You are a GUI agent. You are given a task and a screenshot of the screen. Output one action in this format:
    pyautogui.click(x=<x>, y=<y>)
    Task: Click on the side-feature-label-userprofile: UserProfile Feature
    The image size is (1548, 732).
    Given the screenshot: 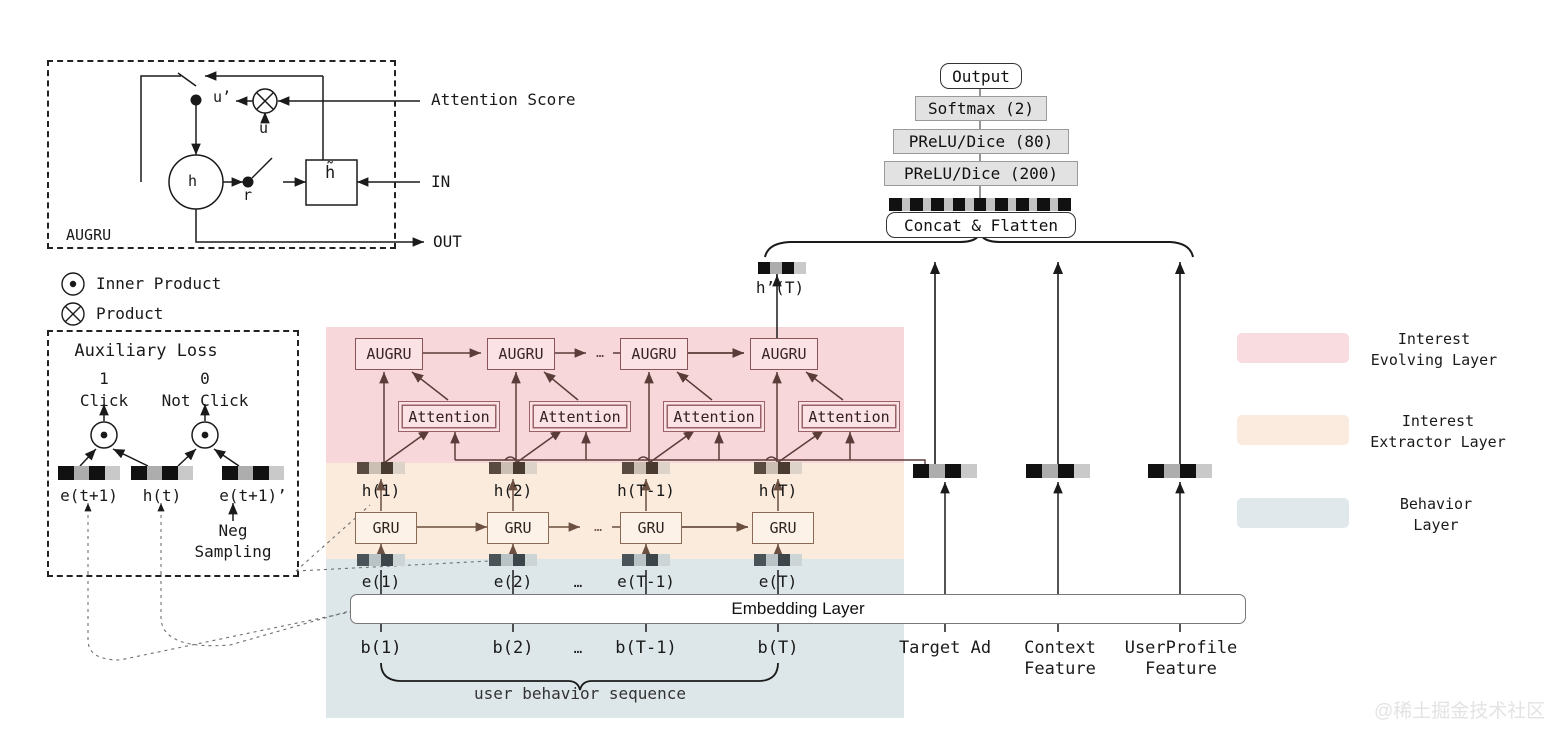 What is the action you would take?
    pyautogui.click(x=1181, y=658)
    